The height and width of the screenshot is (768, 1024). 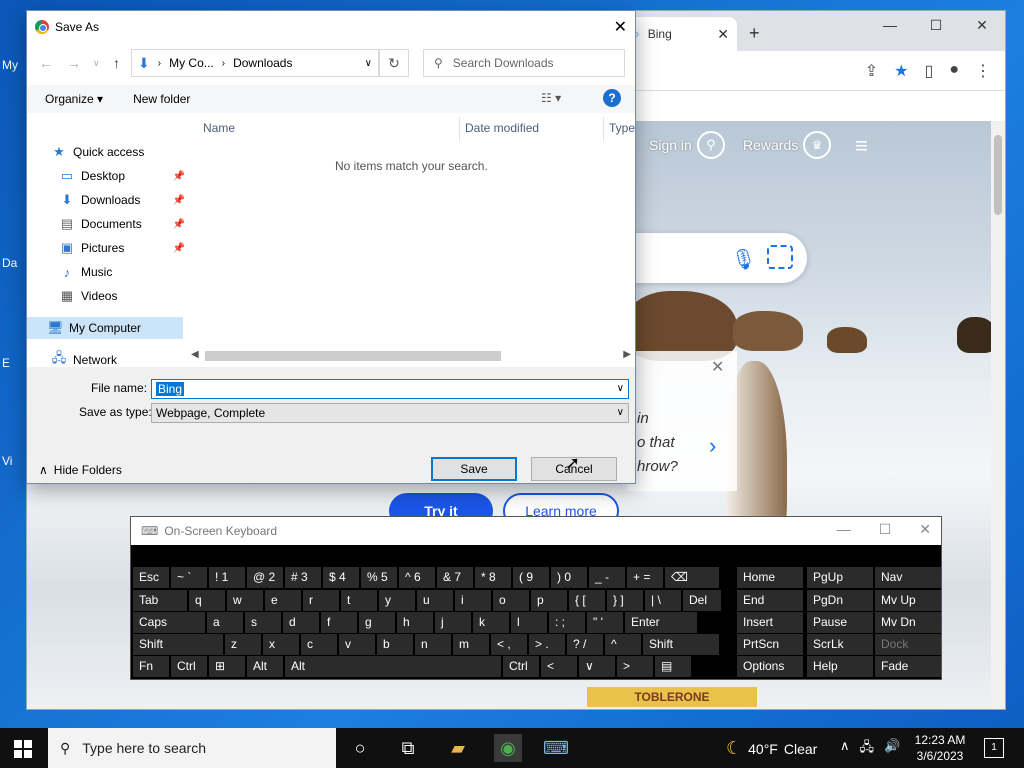 What do you see at coordinates (415, 622) in the screenshot?
I see `osk-key: h` at bounding box center [415, 622].